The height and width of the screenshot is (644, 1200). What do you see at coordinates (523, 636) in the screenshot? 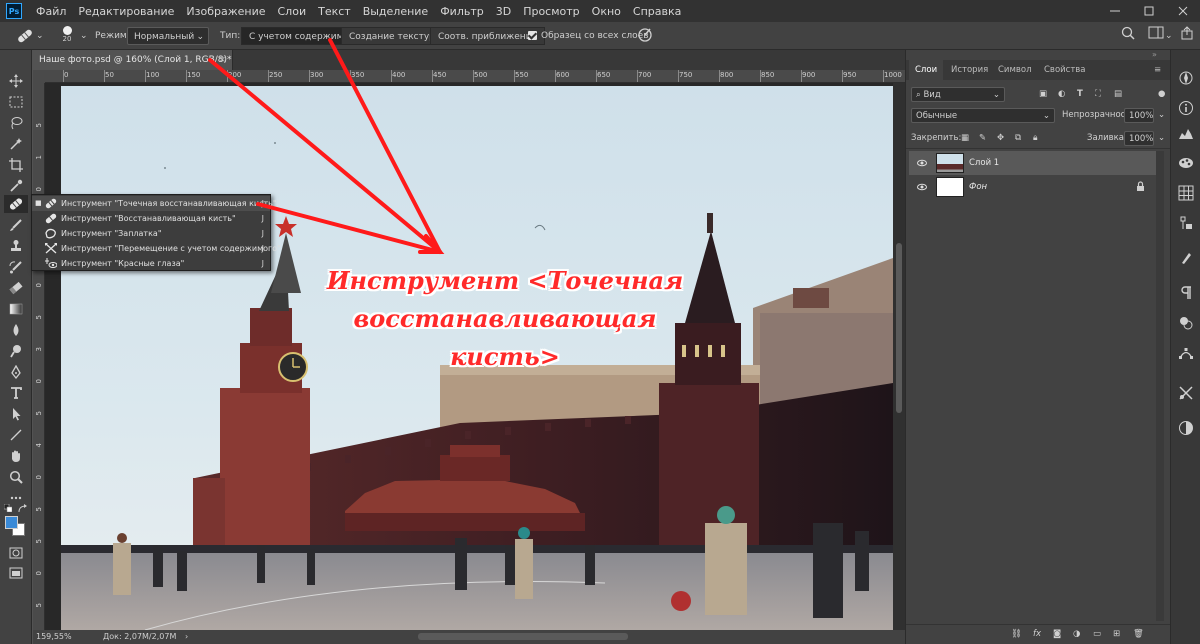
I see `horizontal-scrollbar-thumb` at bounding box center [523, 636].